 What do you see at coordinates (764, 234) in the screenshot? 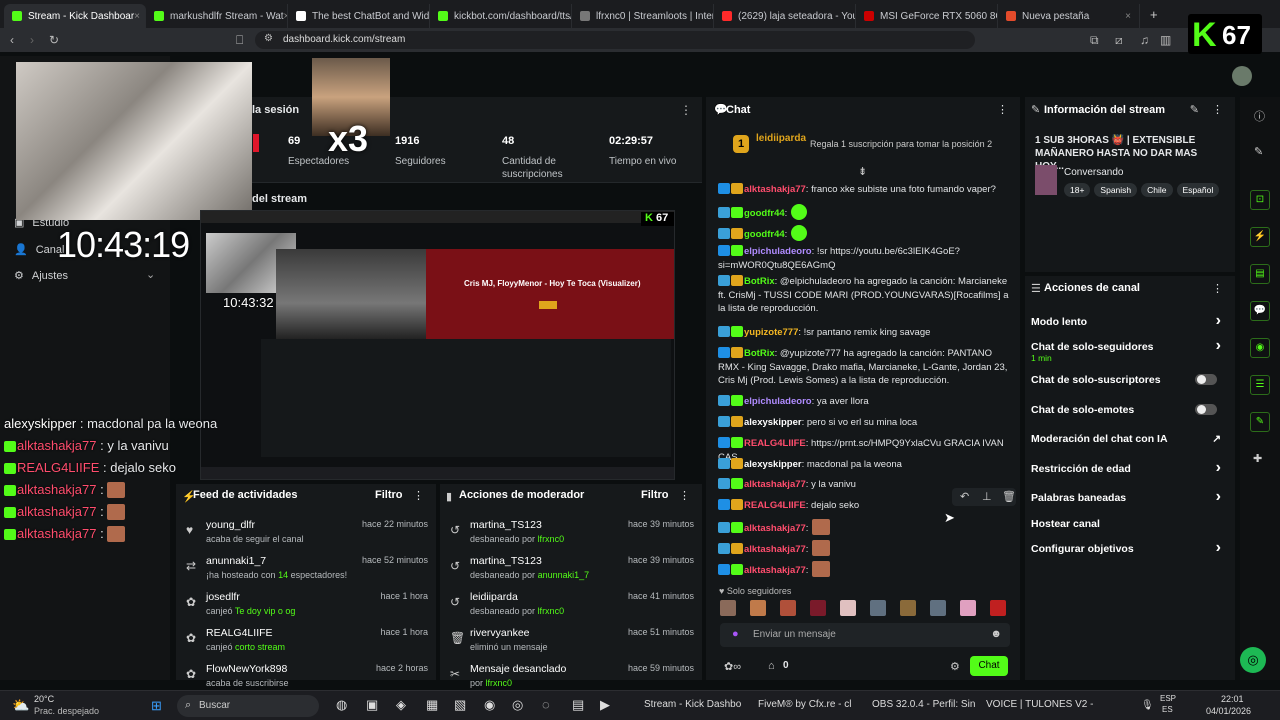
I see `chat-username: goodfr44` at bounding box center [764, 234].